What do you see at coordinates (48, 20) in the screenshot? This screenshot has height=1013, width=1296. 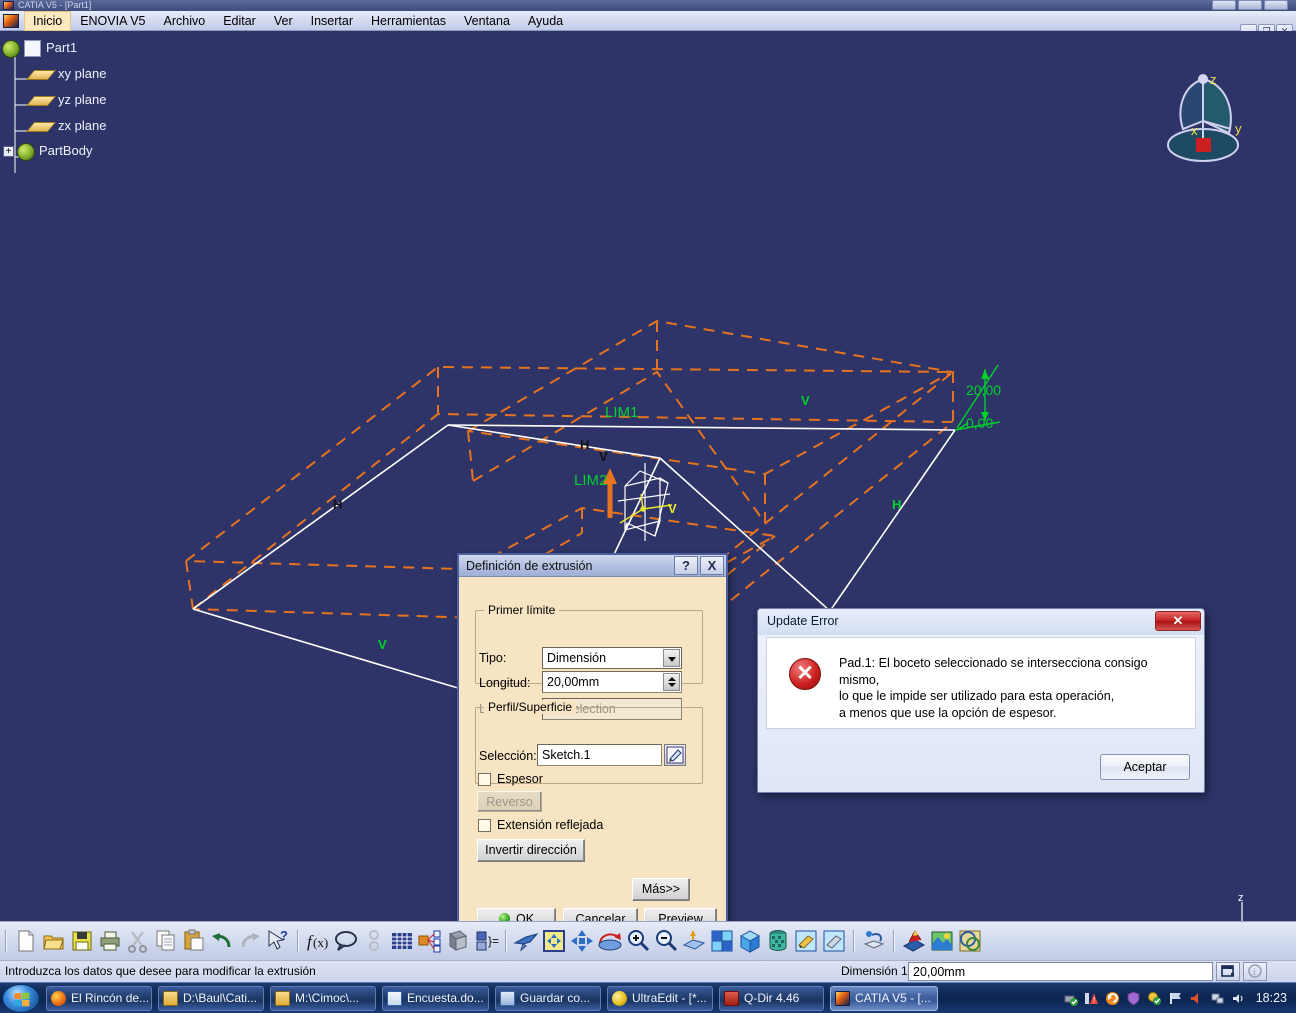 I see `menu-item-inicio: Inicio` at bounding box center [48, 20].